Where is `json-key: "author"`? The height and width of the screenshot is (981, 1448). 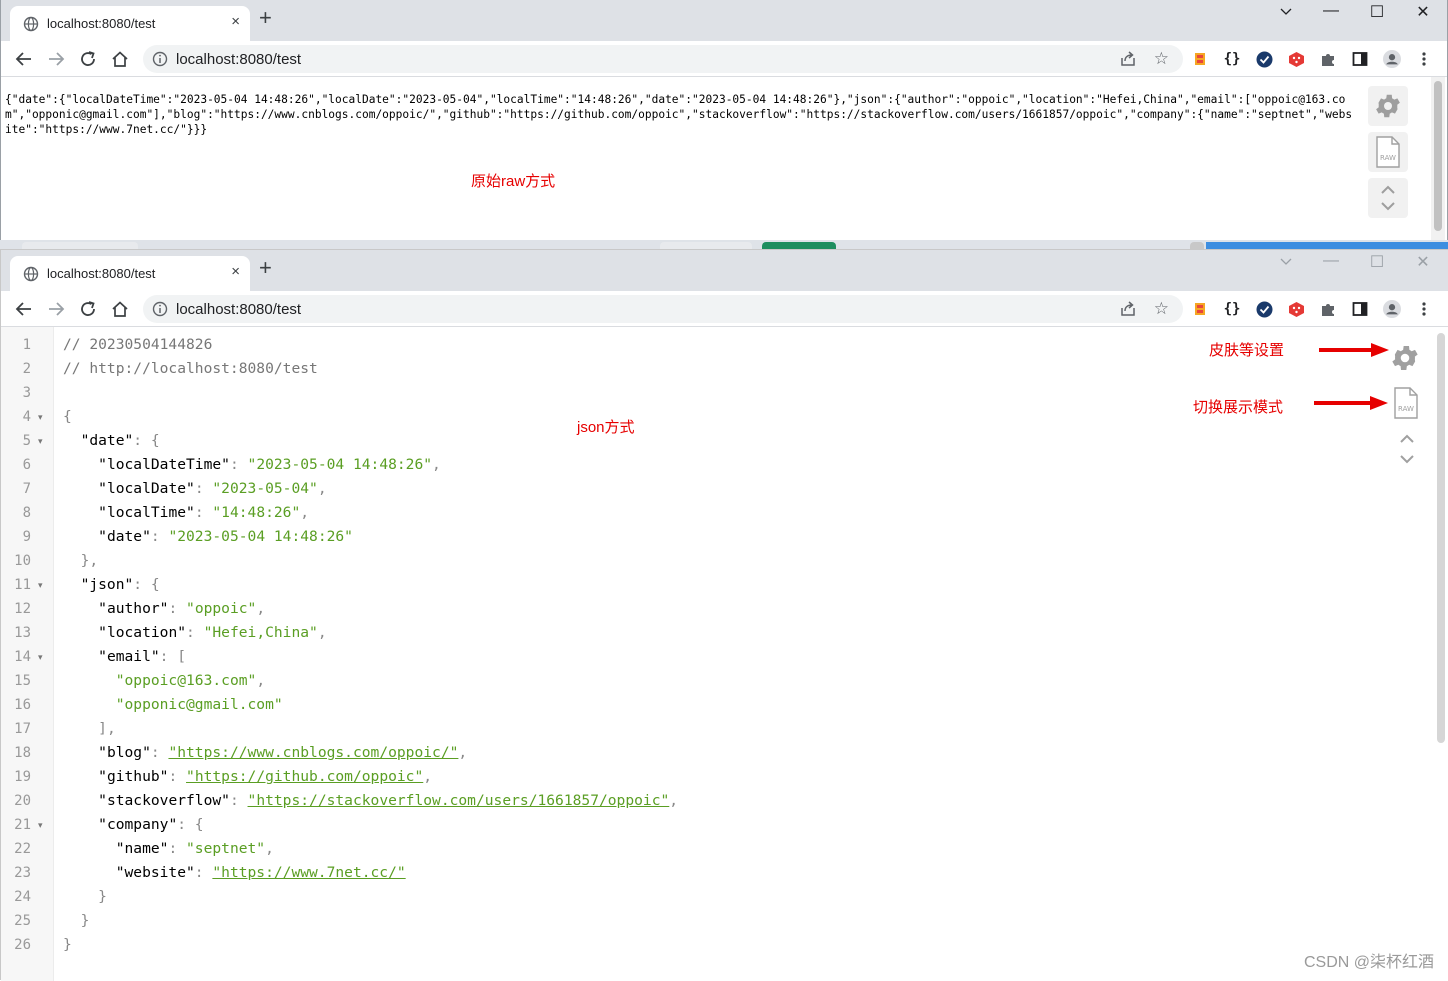 json-key: "author" is located at coordinates (133, 608).